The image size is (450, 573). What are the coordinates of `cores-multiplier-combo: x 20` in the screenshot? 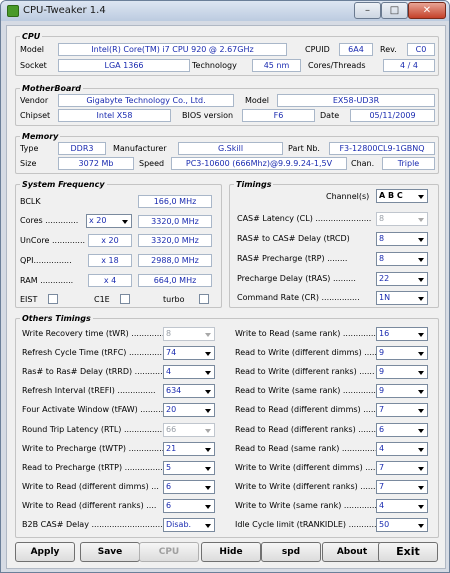 It's located at (109, 221).